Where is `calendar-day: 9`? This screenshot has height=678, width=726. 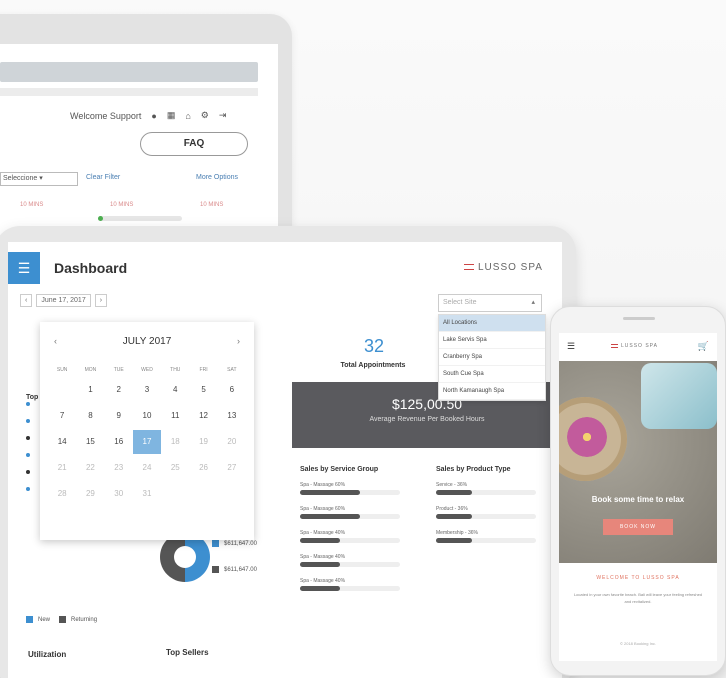
calendar-day: 9 is located at coordinates (119, 416).